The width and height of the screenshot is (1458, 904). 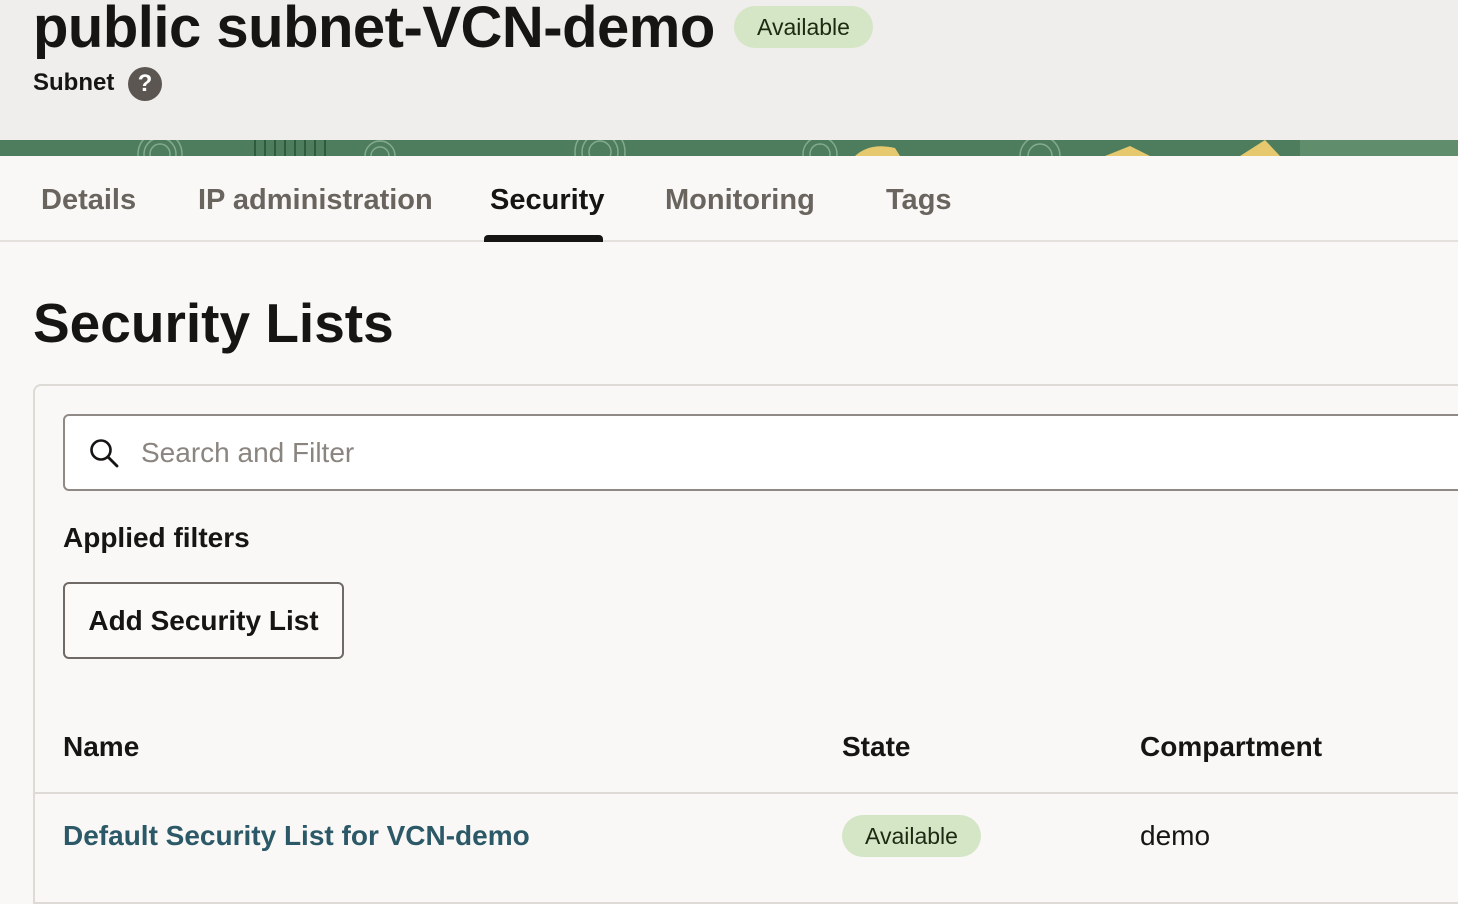 I want to click on section-title: Security Lists, so click(x=213, y=323).